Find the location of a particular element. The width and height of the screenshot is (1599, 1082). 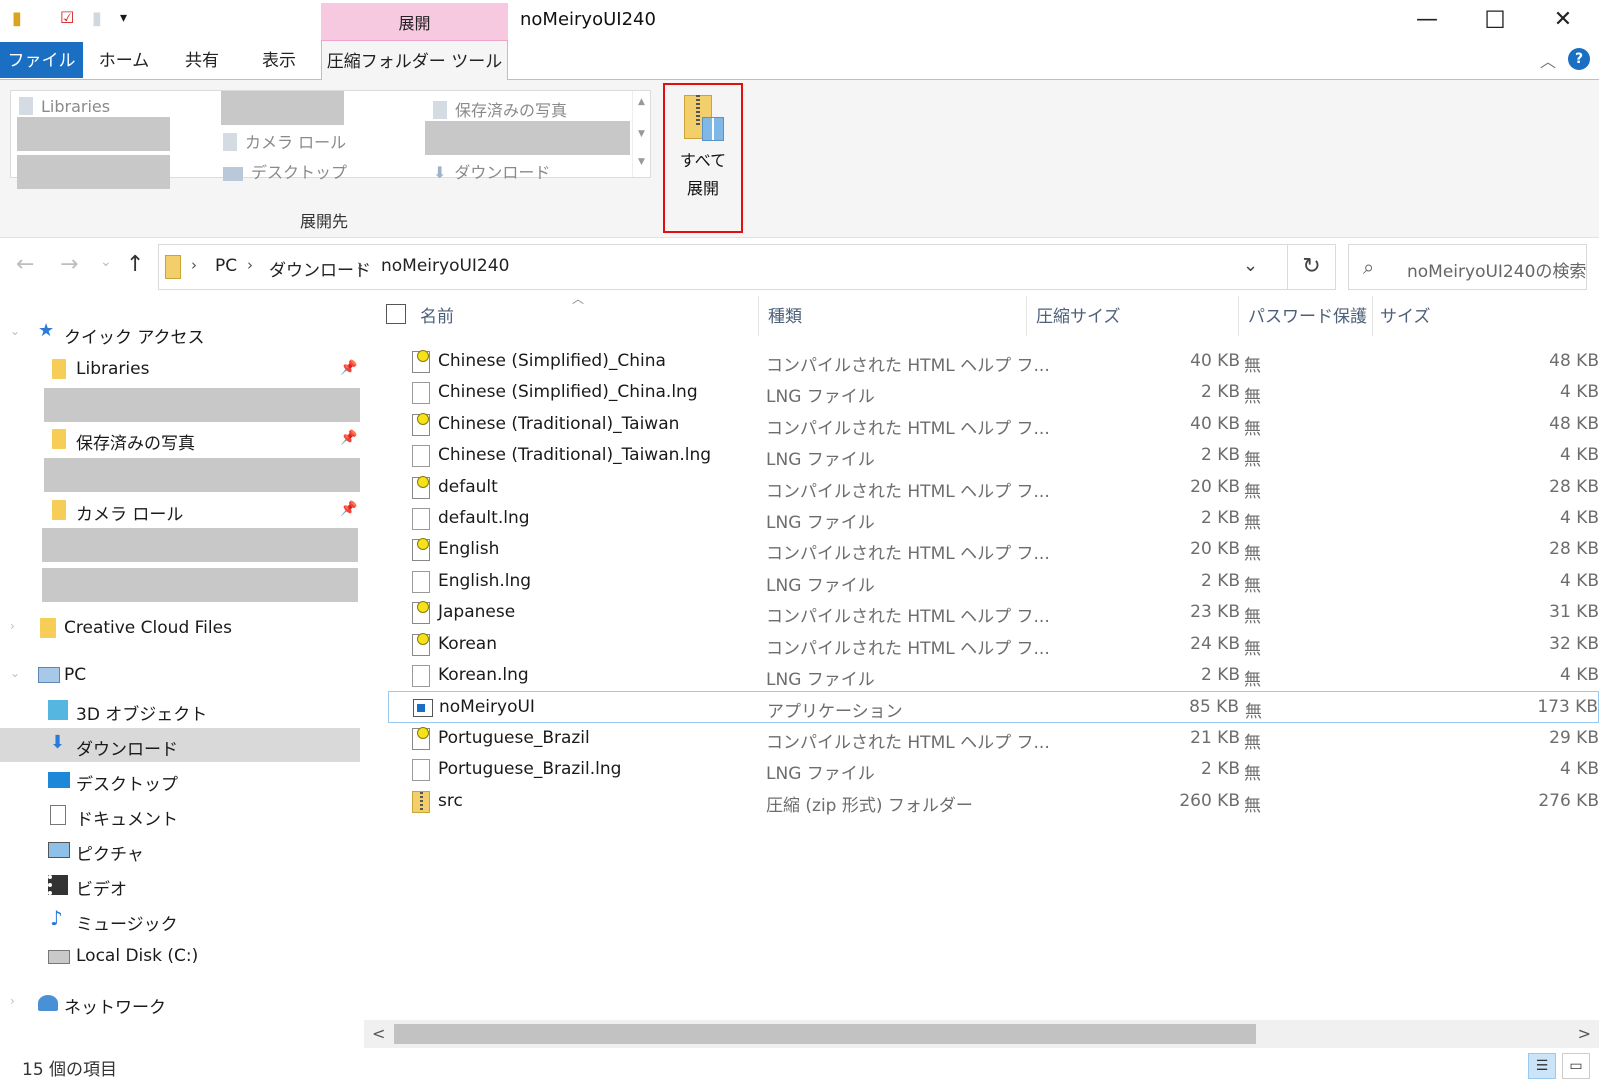

collapse-ribbon-icon: ︿ is located at coordinates (1548, 60).